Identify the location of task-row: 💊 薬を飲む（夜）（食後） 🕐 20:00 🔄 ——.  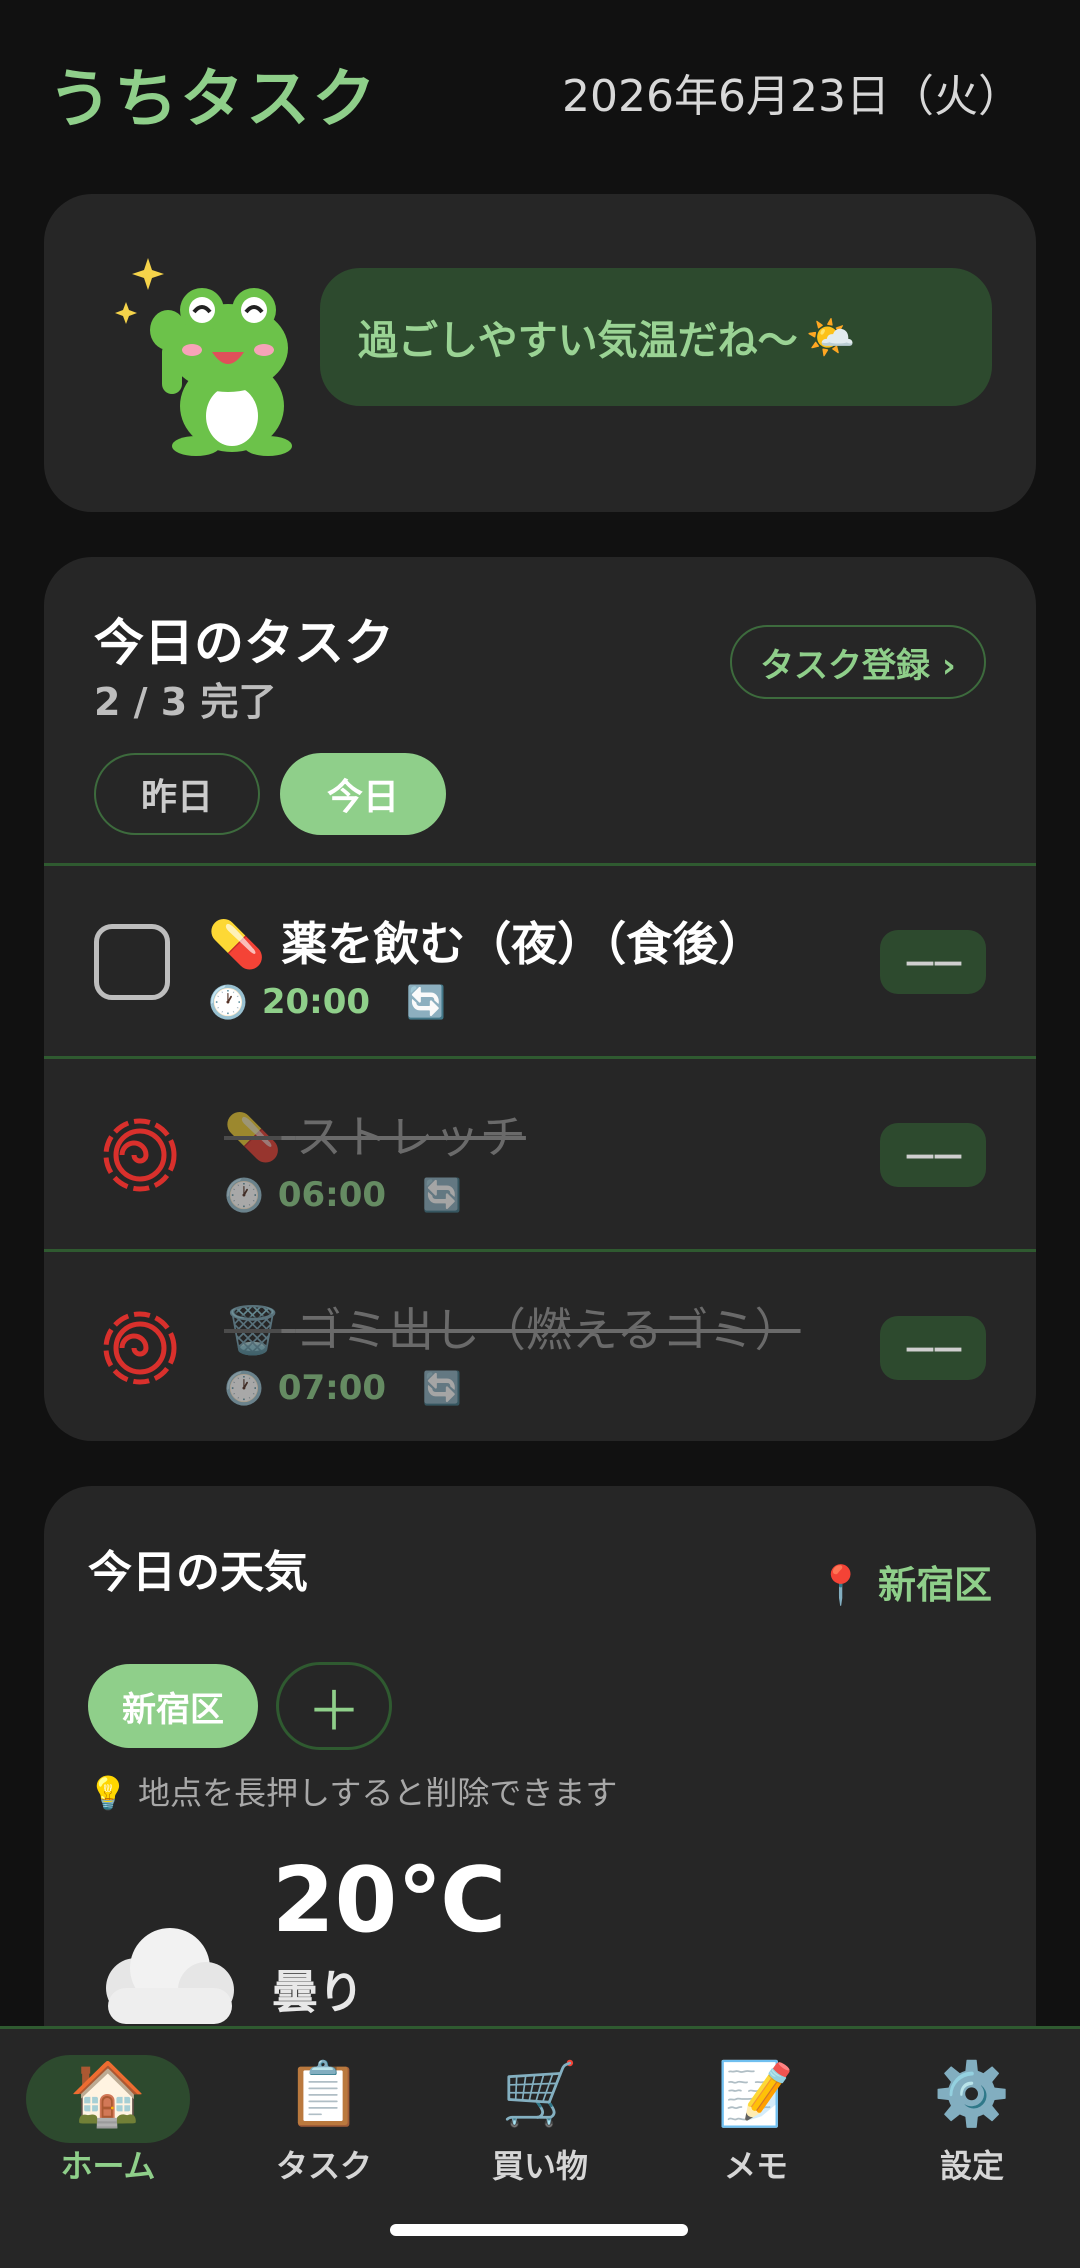
(540, 959).